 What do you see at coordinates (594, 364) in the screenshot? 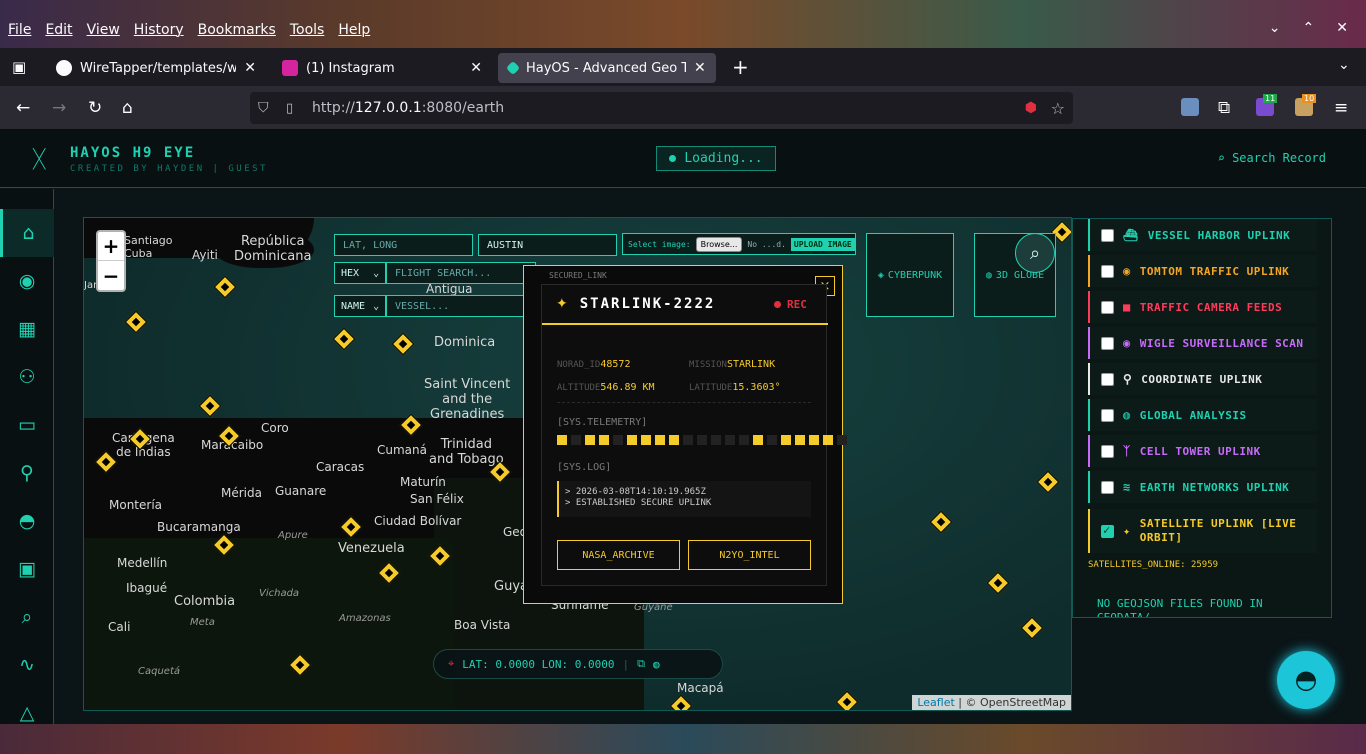
I see `norad-field: NORAD_ID48572` at bounding box center [594, 364].